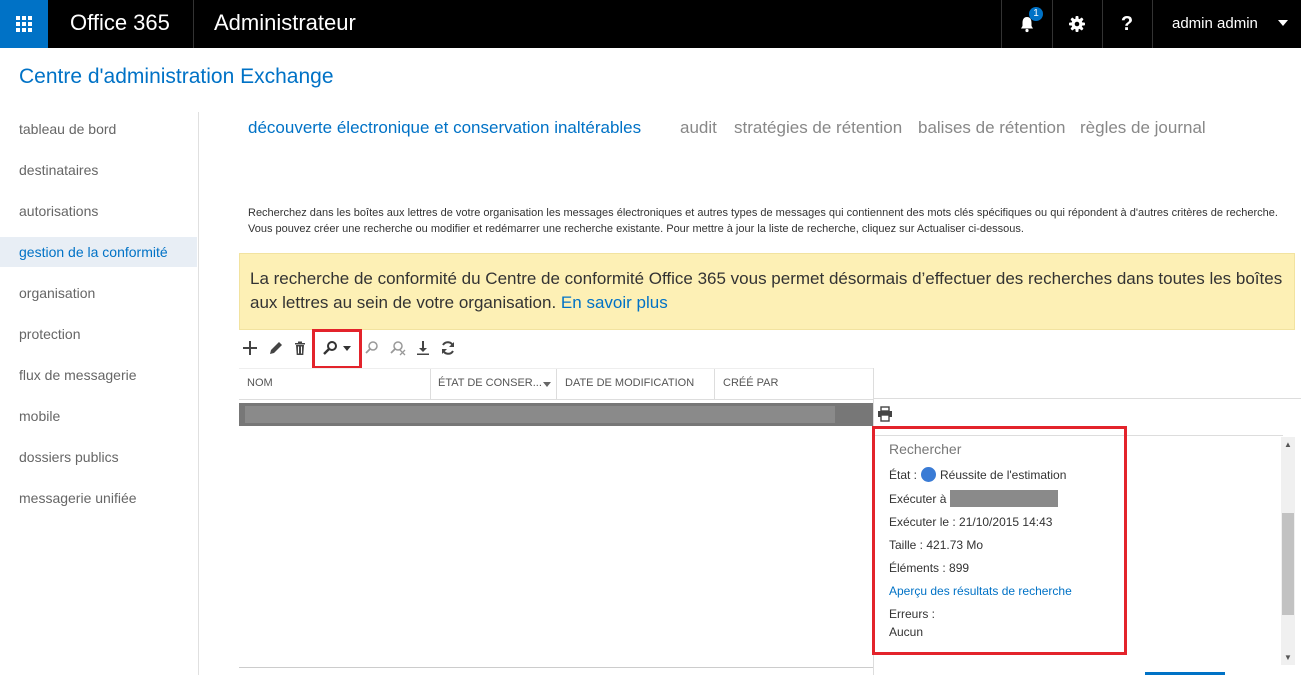 The width and height of the screenshot is (1301, 675). What do you see at coordinates (1087, 398) in the screenshot?
I see `details-divider` at bounding box center [1087, 398].